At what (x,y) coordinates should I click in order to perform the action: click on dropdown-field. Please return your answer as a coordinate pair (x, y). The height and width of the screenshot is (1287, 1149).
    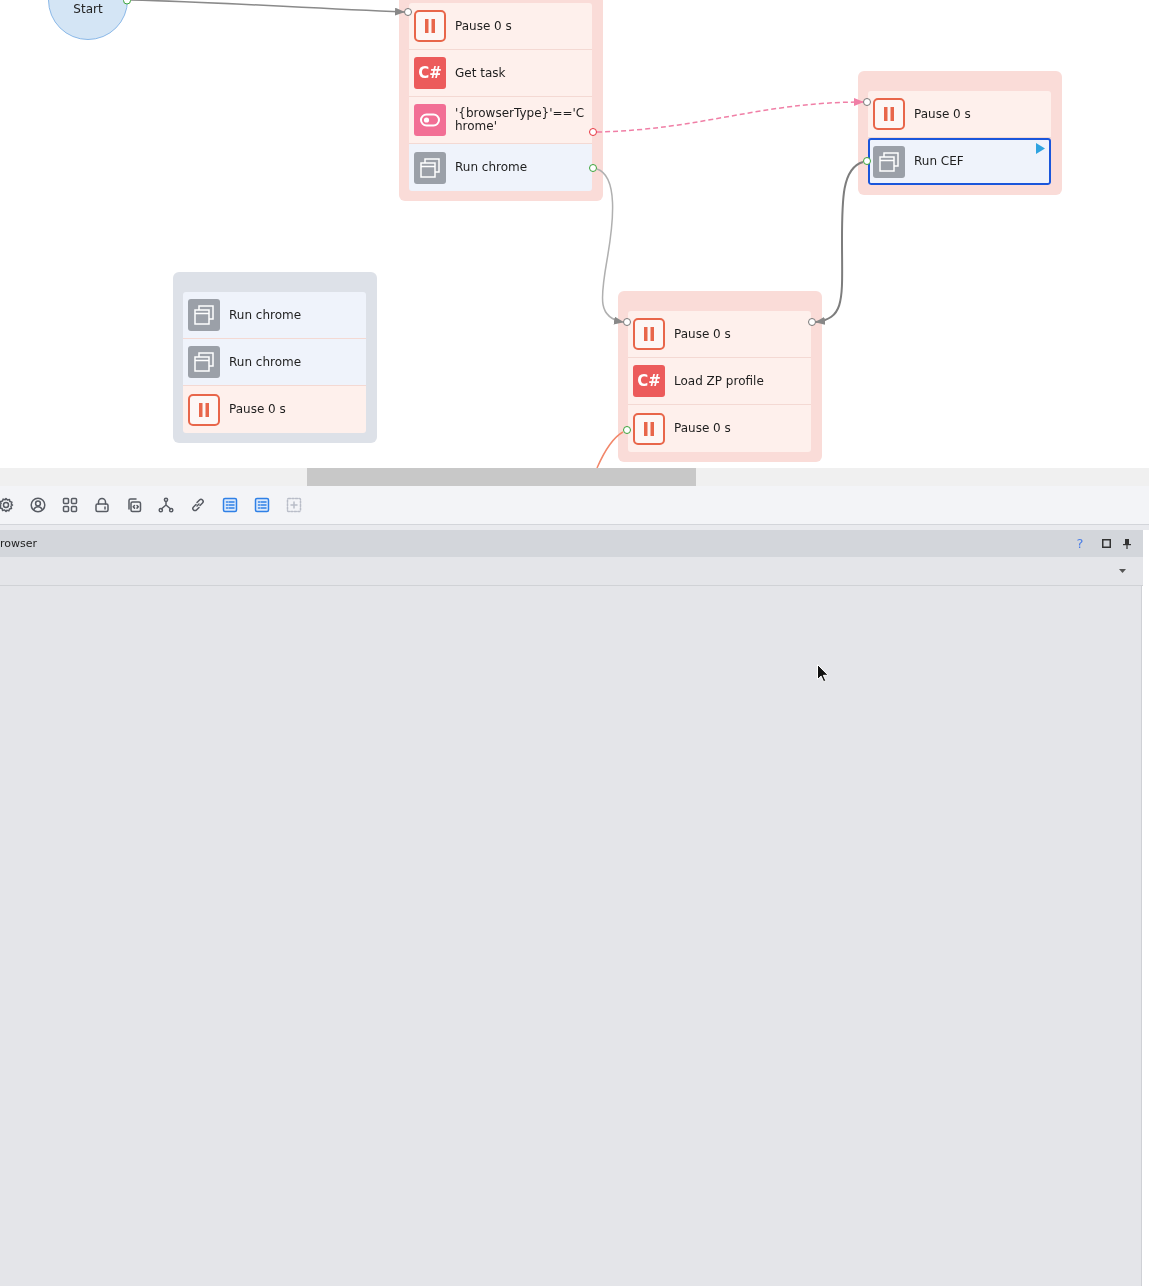
    Looking at the image, I should click on (571, 571).